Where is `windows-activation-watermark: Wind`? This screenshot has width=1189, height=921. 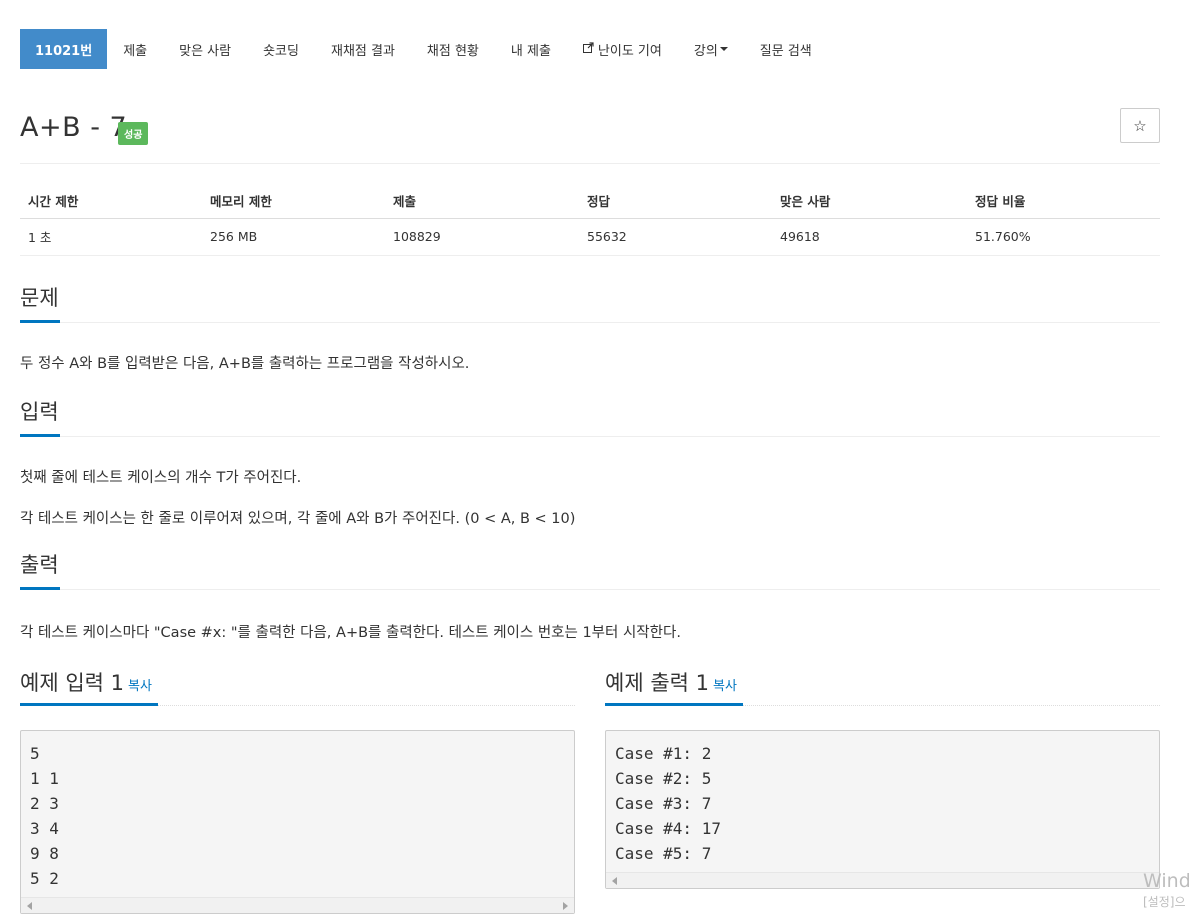 windows-activation-watermark: Wind is located at coordinates (1166, 881).